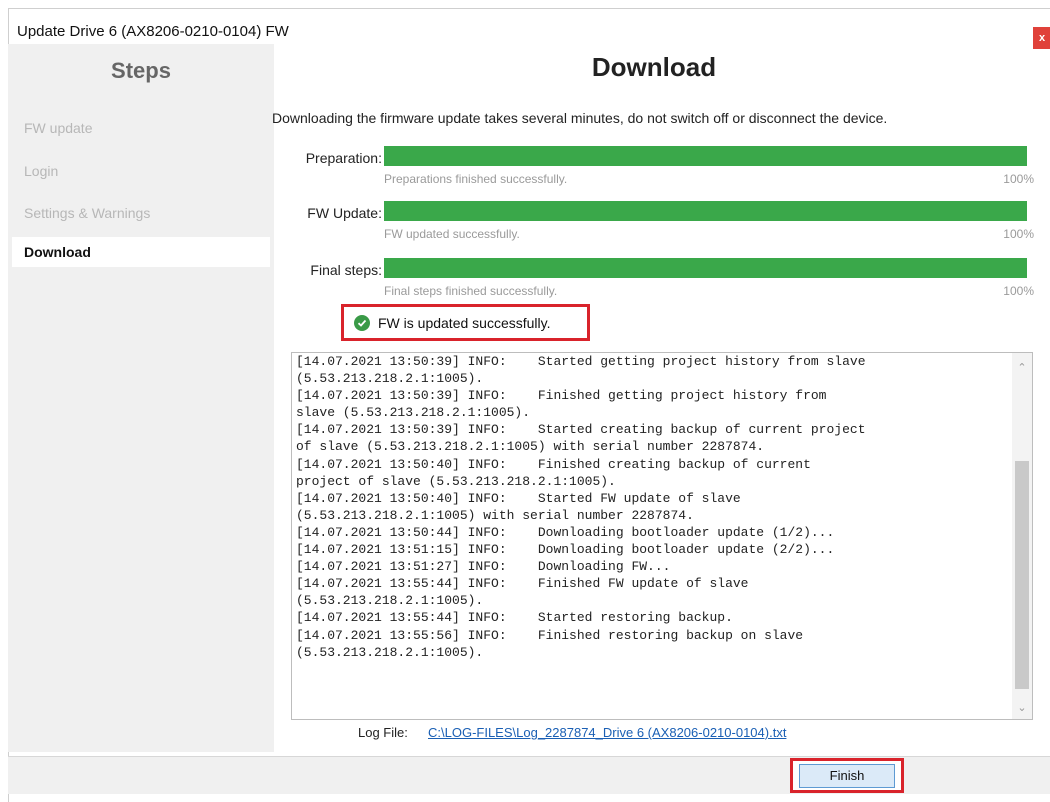  Describe the element at coordinates (87, 213) in the screenshot. I see `step-settings-warnings: Settings & Warnings` at that location.